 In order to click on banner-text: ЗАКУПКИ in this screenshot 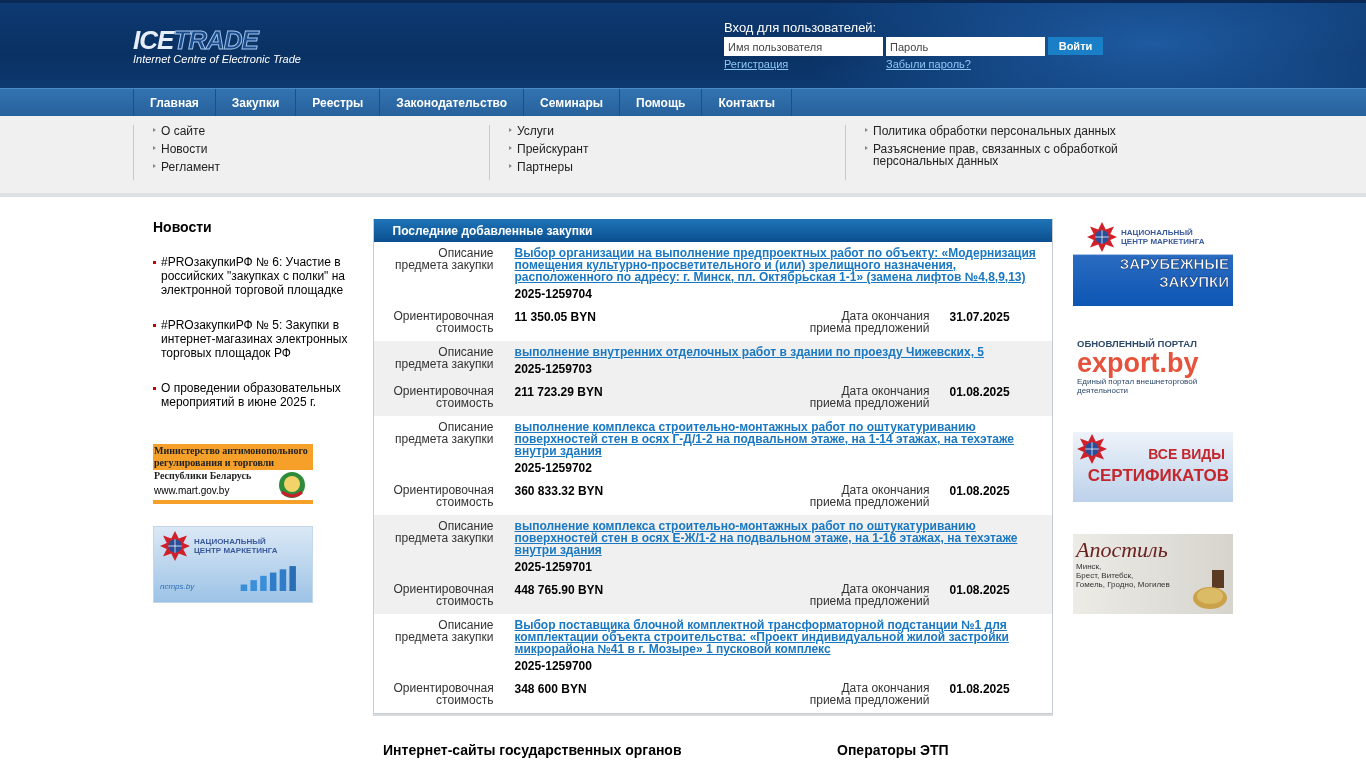, I will do `click(1194, 282)`.